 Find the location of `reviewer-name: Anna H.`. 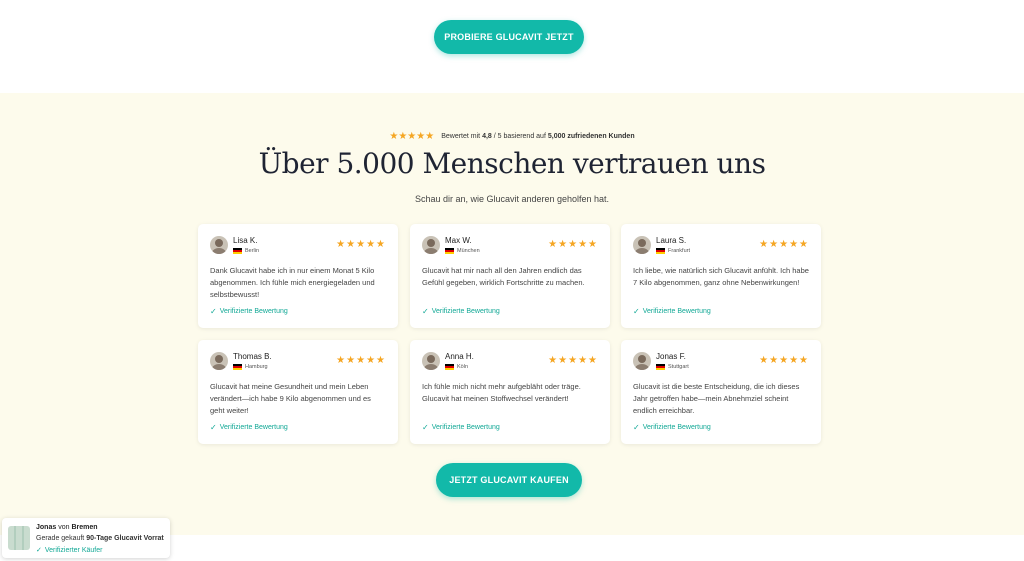

reviewer-name: Anna H. is located at coordinates (459, 356).